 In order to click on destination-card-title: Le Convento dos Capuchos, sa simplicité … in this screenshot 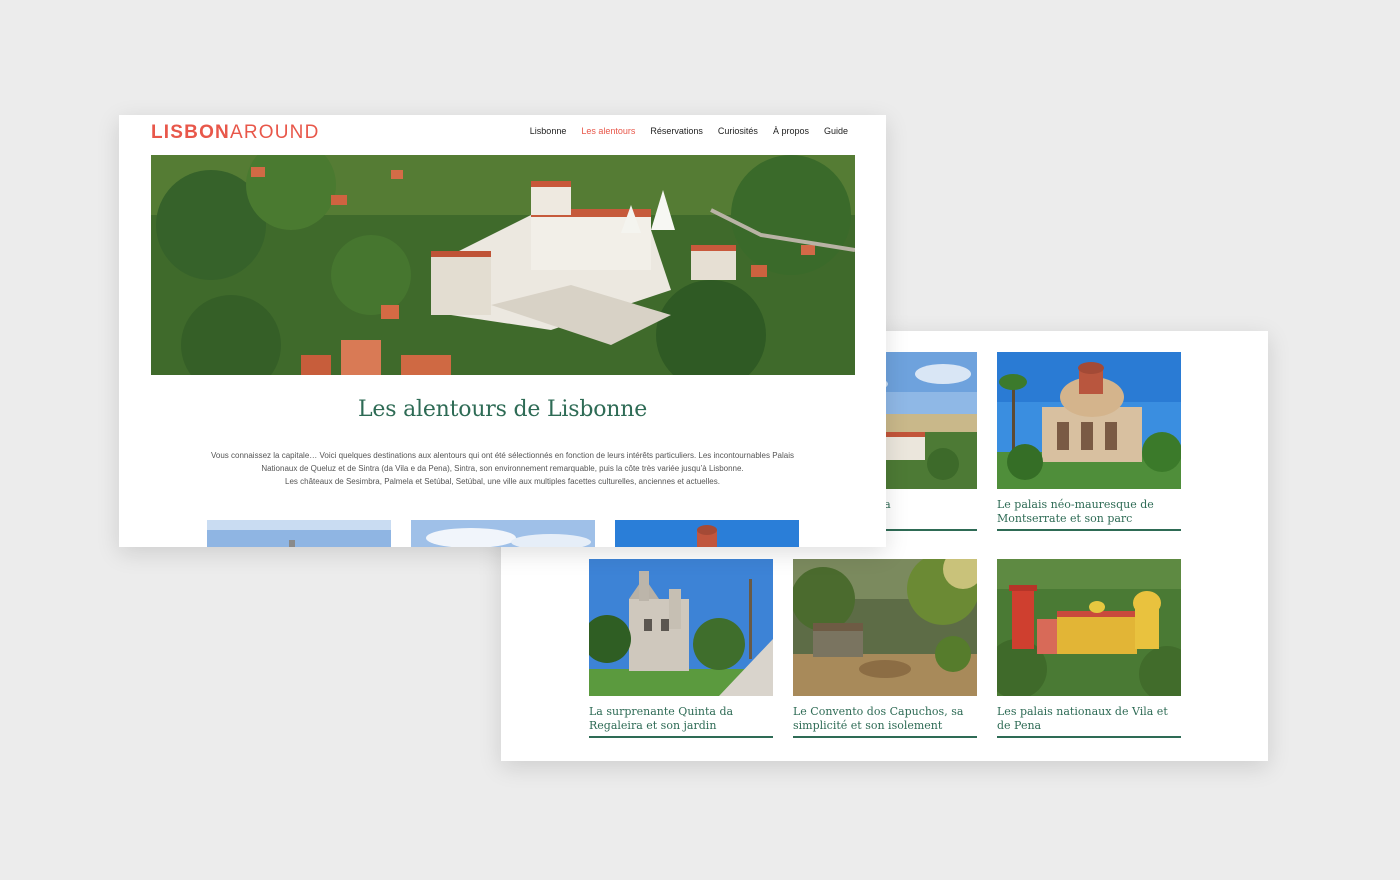, I will do `click(885, 719)`.